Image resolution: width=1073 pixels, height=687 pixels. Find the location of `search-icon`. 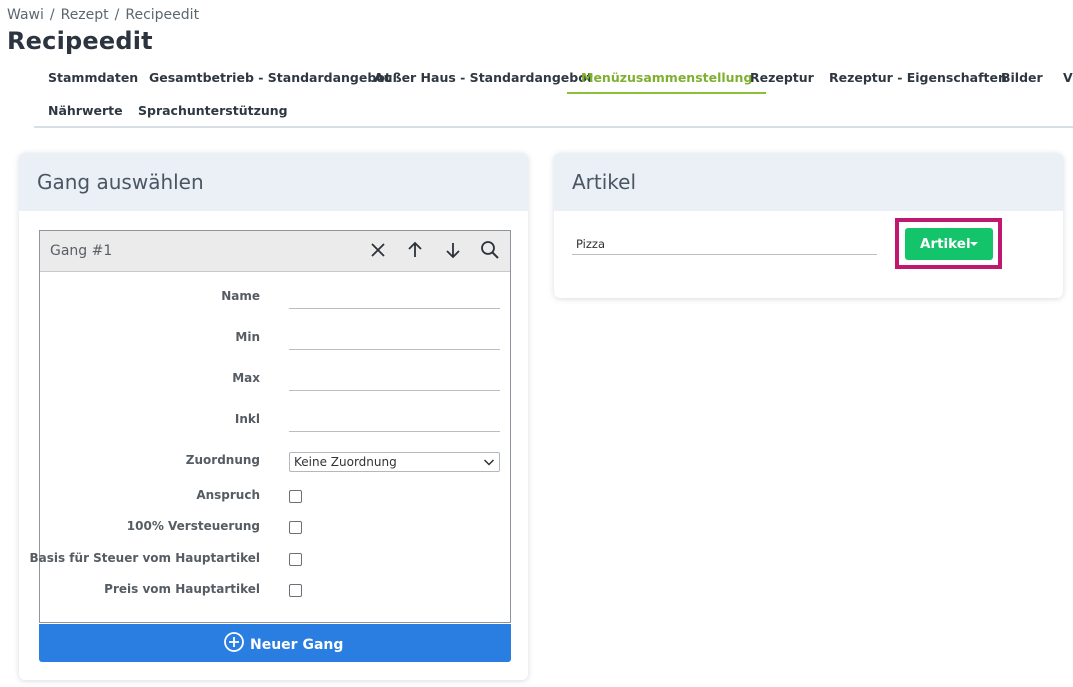

search-icon is located at coordinates (490, 250).